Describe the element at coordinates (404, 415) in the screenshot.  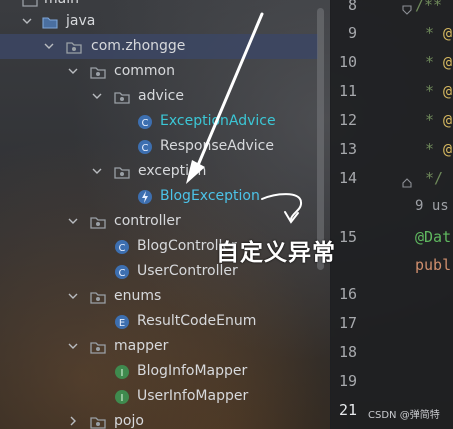
I see `watermark: CSDN @弹简特` at that location.